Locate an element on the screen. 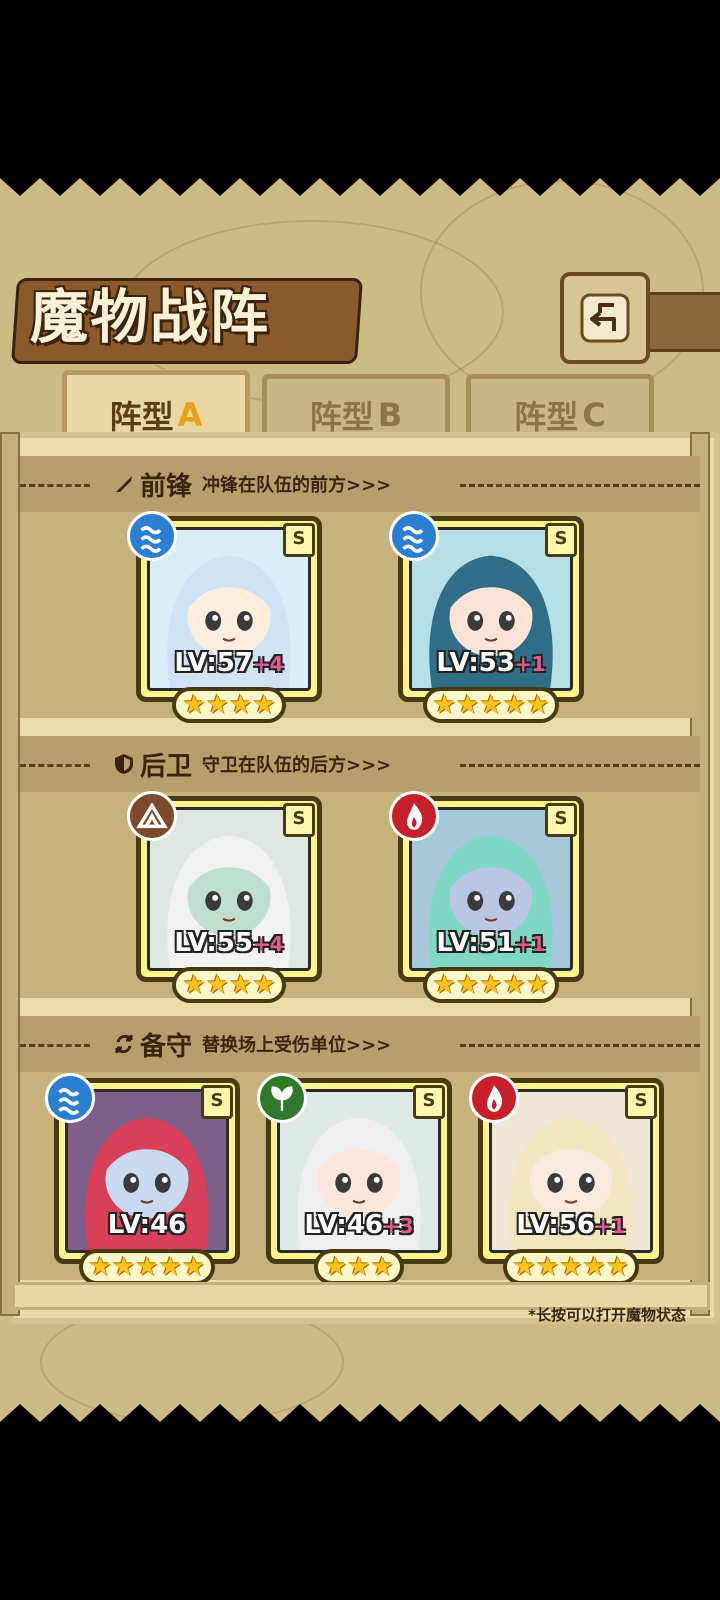  section-header-rear: 后卫 守卫在队伍的后方>>> is located at coordinates (360, 764).